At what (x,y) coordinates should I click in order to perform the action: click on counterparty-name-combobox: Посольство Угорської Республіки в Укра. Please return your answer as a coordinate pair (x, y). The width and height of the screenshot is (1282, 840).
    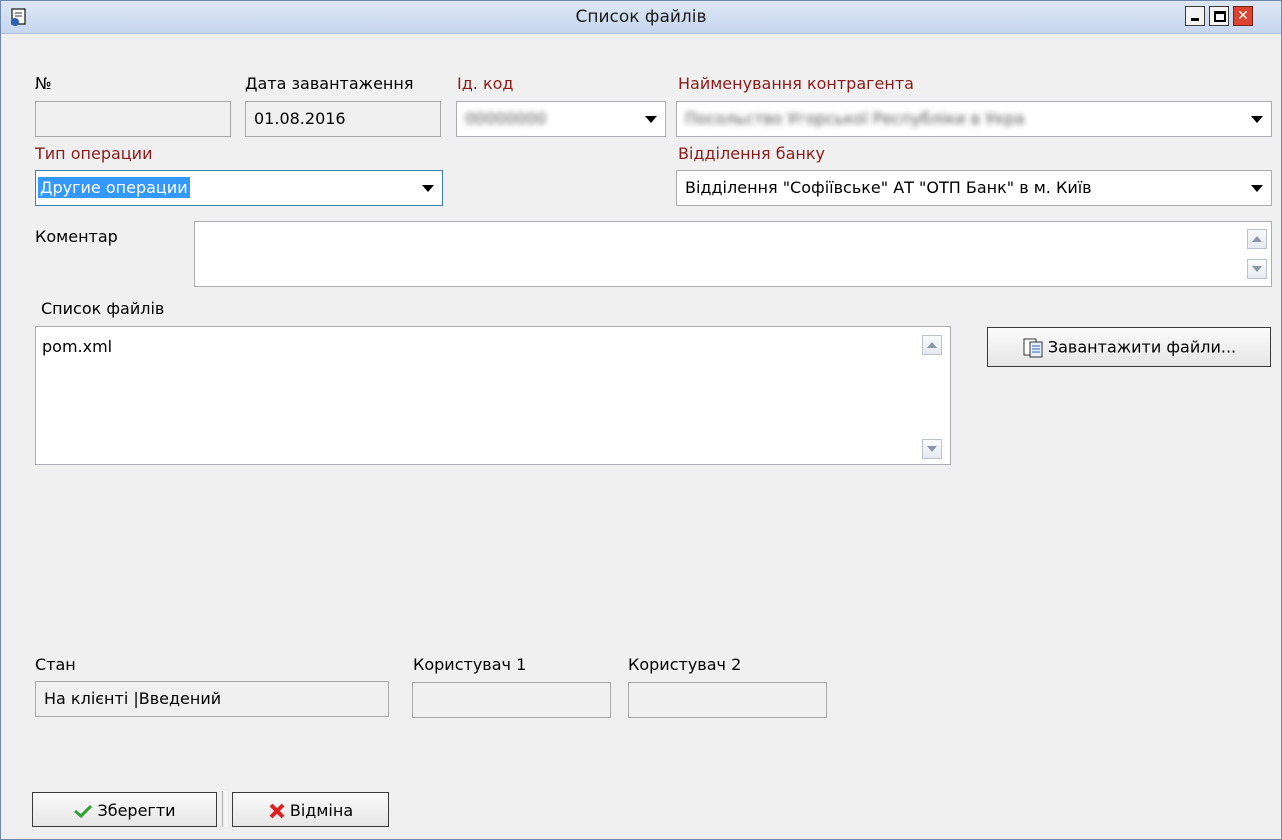
    Looking at the image, I should click on (974, 119).